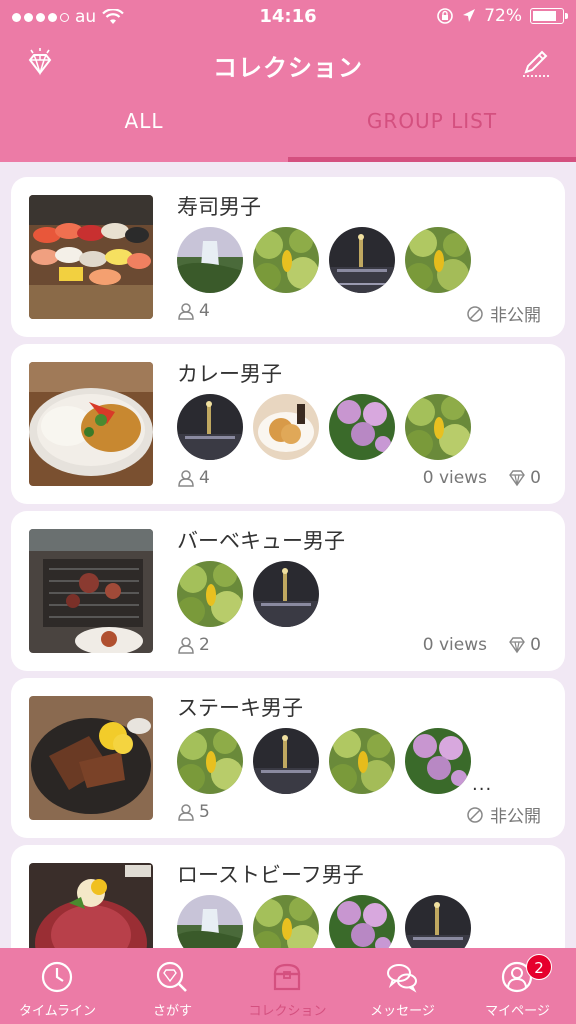  Describe the element at coordinates (204, 645) in the screenshot. I see `member-count-value: 2` at that location.